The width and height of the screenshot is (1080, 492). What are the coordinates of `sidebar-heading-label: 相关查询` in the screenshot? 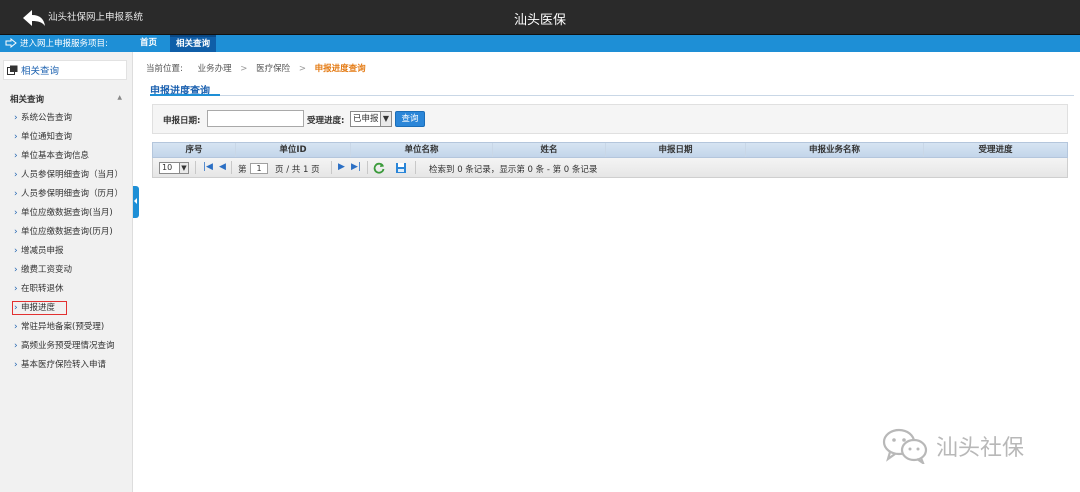 It's located at (40, 71).